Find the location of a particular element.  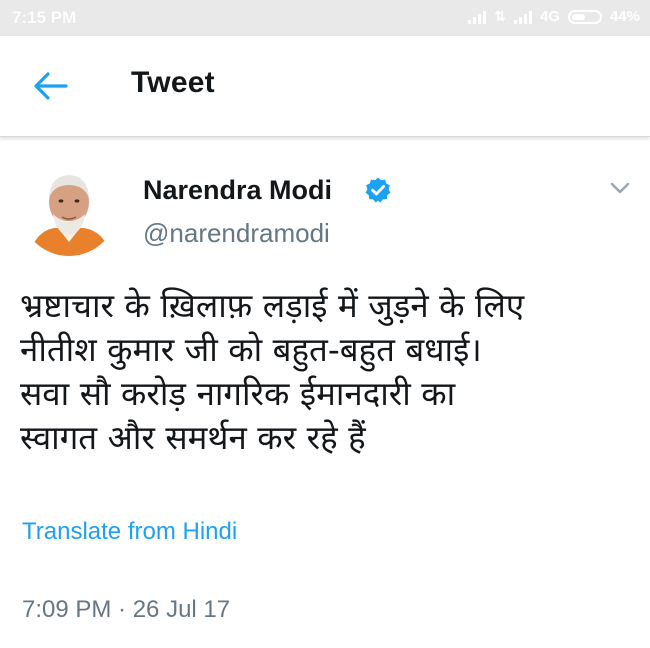

avatar-portrait is located at coordinates (69, 207).